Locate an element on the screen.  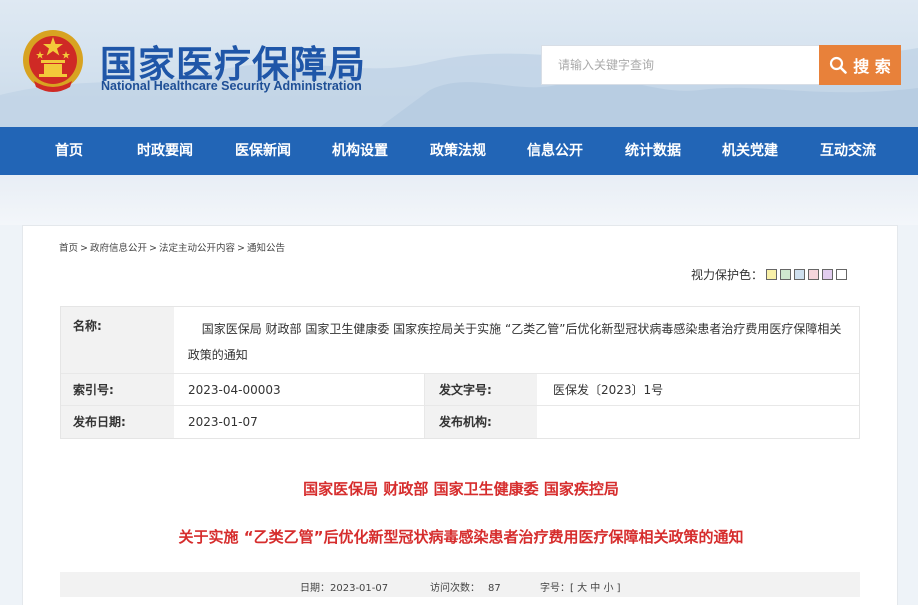
index-value: 2023-04-00003 is located at coordinates (234, 390).